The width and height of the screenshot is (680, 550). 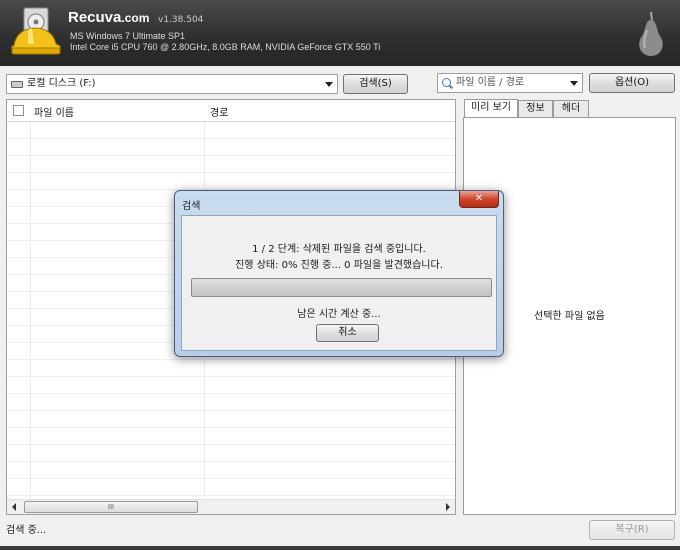 I want to click on piriform-pear-icon, so click(x=651, y=33).